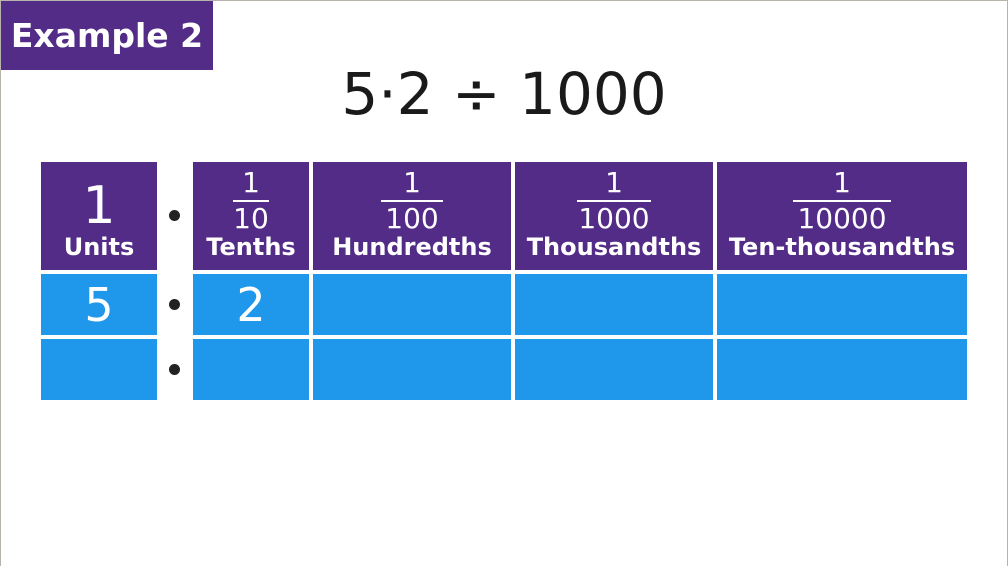 Image resolution: width=1008 pixels, height=567 pixels. Describe the element at coordinates (99, 304) in the screenshot. I see `row1-units: 5` at that location.